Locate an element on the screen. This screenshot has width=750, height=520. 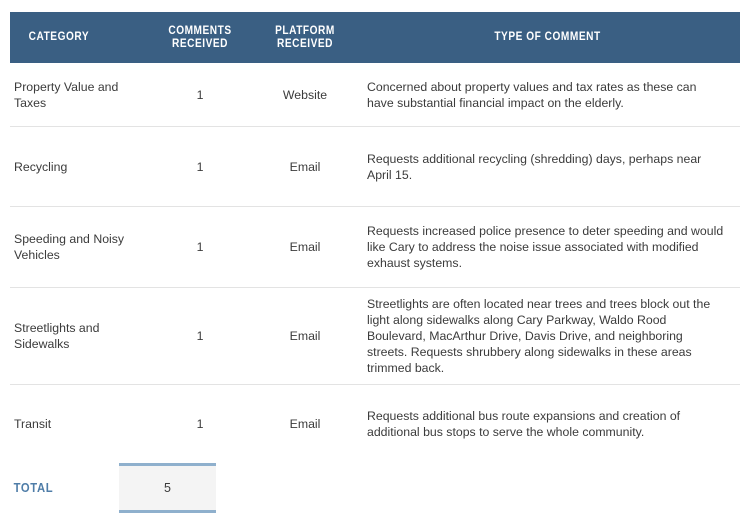
total-value-box: 5 is located at coordinates (167, 488).